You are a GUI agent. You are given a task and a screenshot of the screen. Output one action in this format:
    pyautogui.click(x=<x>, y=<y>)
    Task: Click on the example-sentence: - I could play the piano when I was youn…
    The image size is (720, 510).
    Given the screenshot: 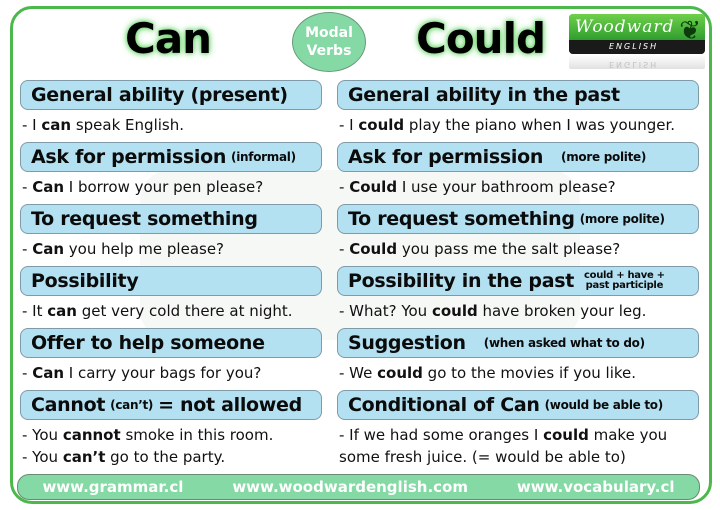 What is the action you would take?
    pyautogui.click(x=507, y=125)
    